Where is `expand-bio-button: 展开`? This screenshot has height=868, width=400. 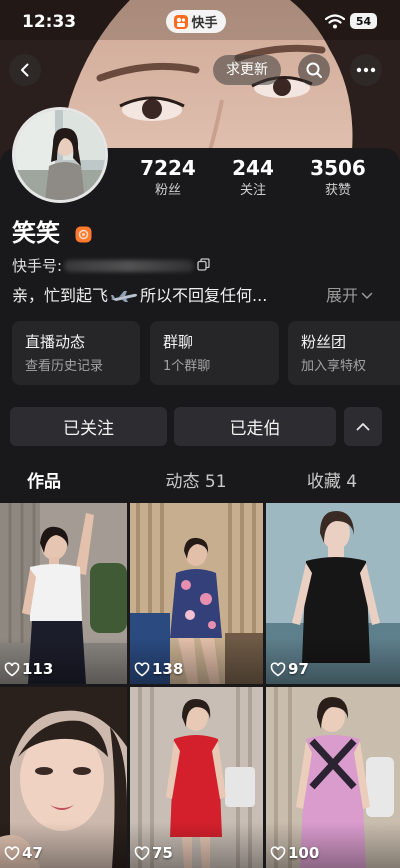 expand-bio-button: 展开 is located at coordinates (349, 296).